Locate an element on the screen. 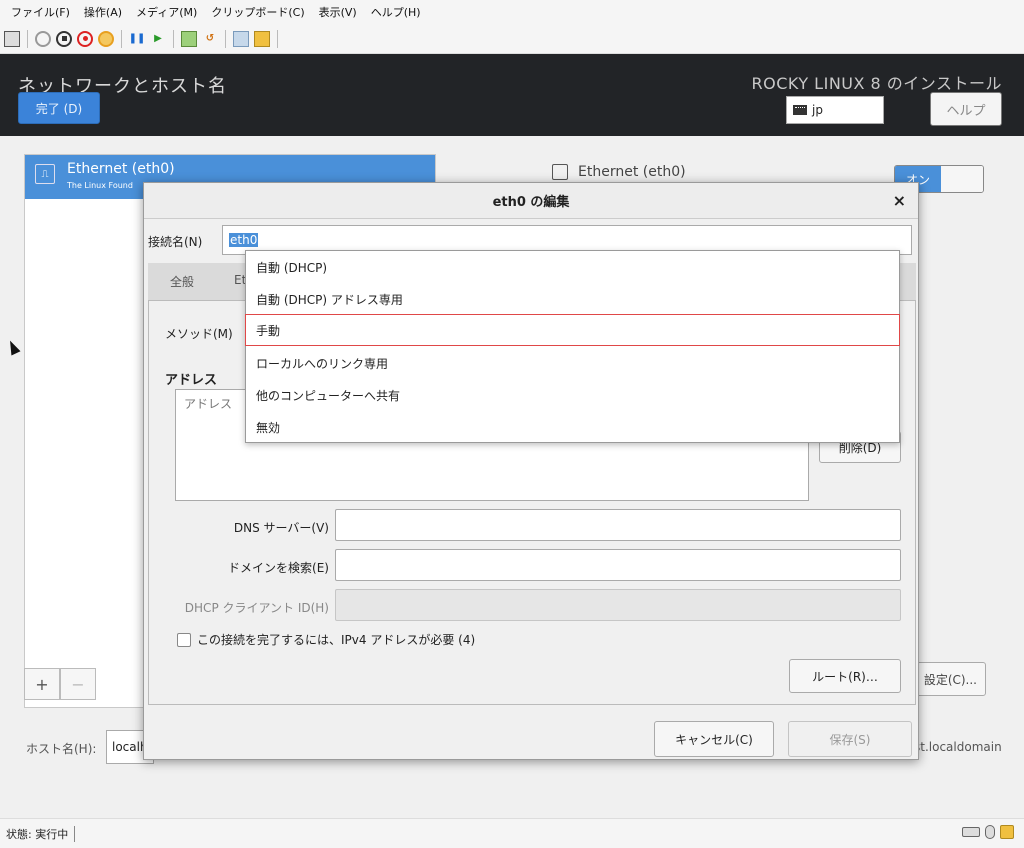 The image size is (1024, 848). device-name: Ethernet (eth0) is located at coordinates (121, 169).